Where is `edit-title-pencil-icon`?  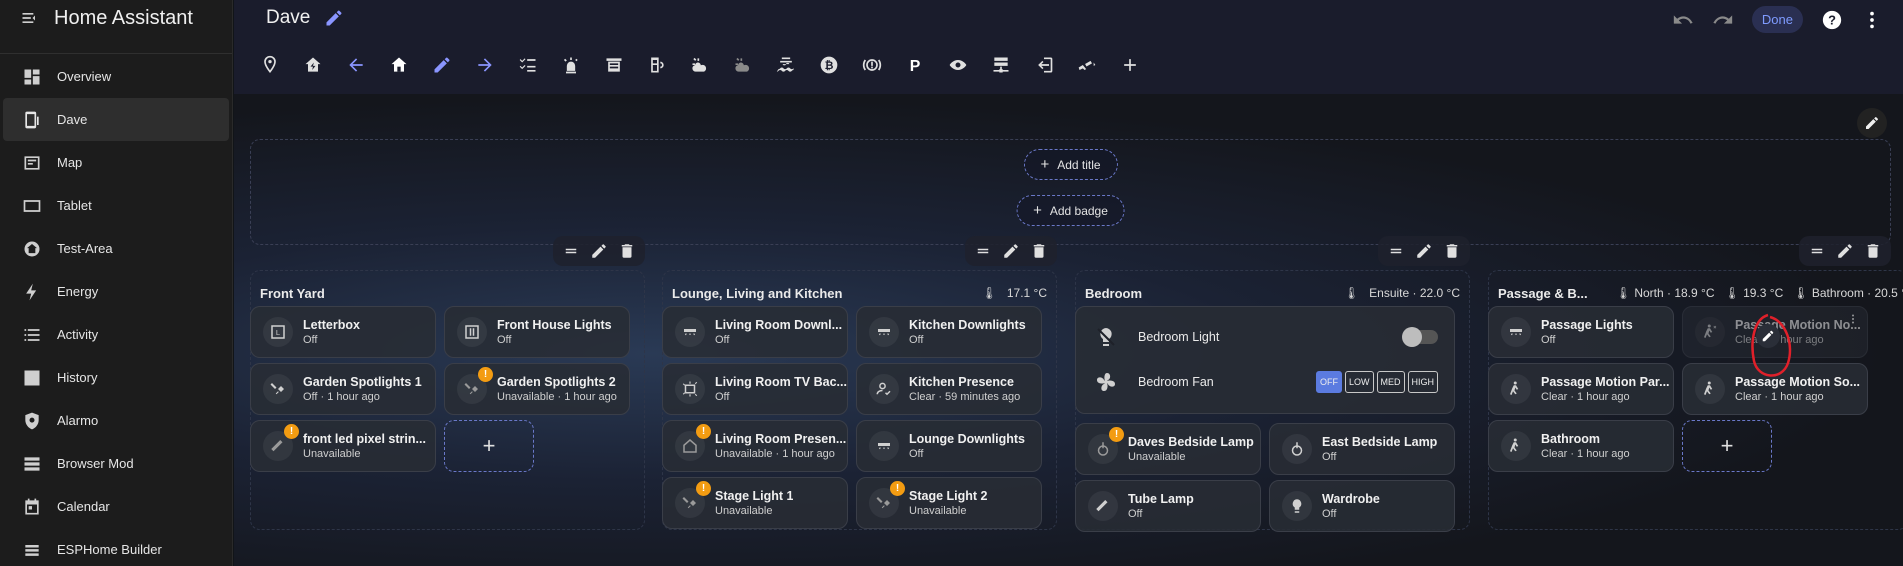
edit-title-pencil-icon is located at coordinates (334, 18).